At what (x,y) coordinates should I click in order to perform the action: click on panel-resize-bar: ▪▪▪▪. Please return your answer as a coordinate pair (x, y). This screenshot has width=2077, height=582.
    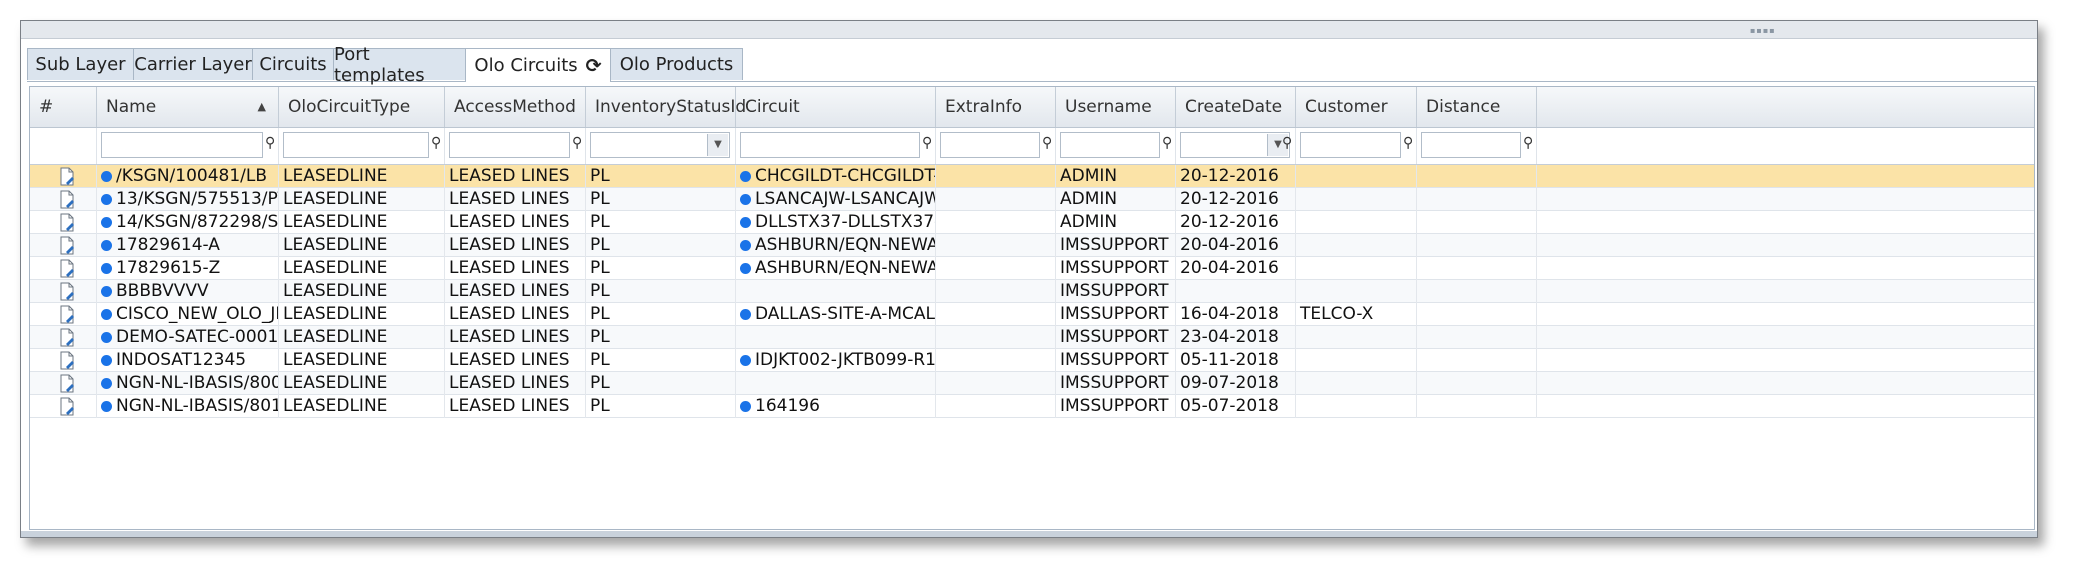
    Looking at the image, I should click on (1029, 30).